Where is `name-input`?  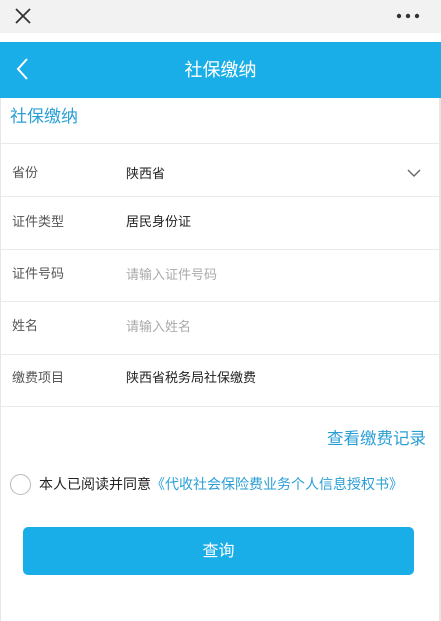
name-input is located at coordinates (271, 327).